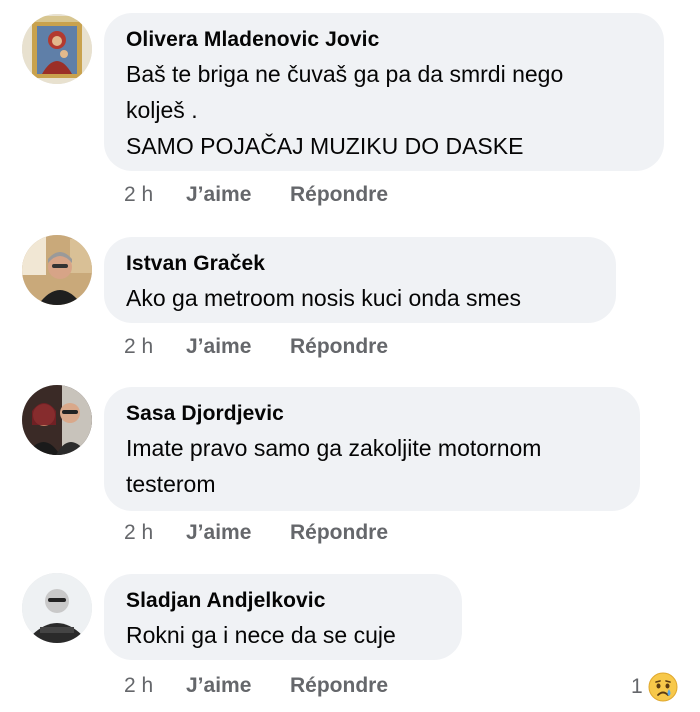 This screenshot has width=700, height=712. I want to click on reaction-count: 1, so click(637, 686).